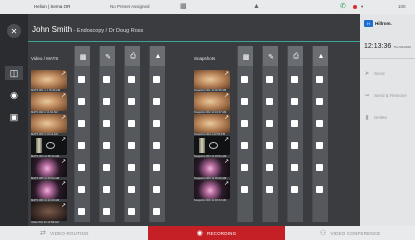 The width and height of the screenshot is (415, 240). Describe the element at coordinates (385, 95) in the screenshot. I see `send-remove-button: ➟ Send & Remove` at that location.